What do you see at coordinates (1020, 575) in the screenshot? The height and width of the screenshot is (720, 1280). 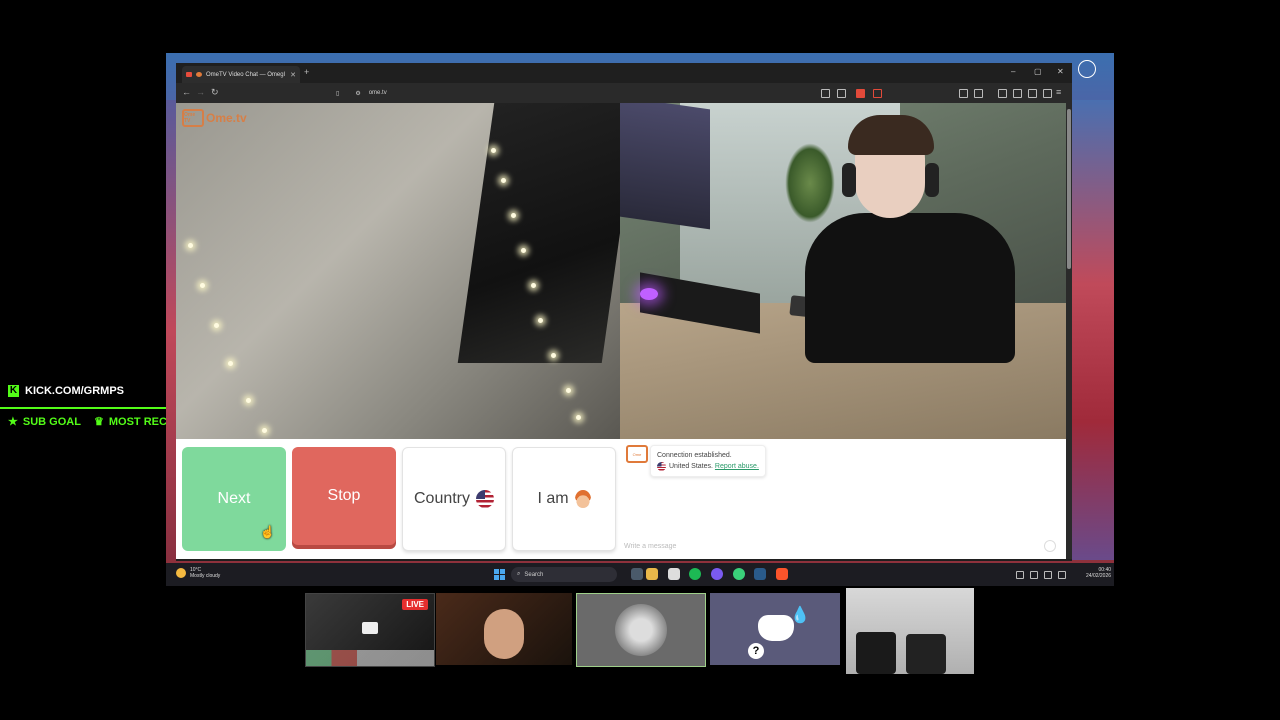 I see `tray-chevron-icon` at bounding box center [1020, 575].